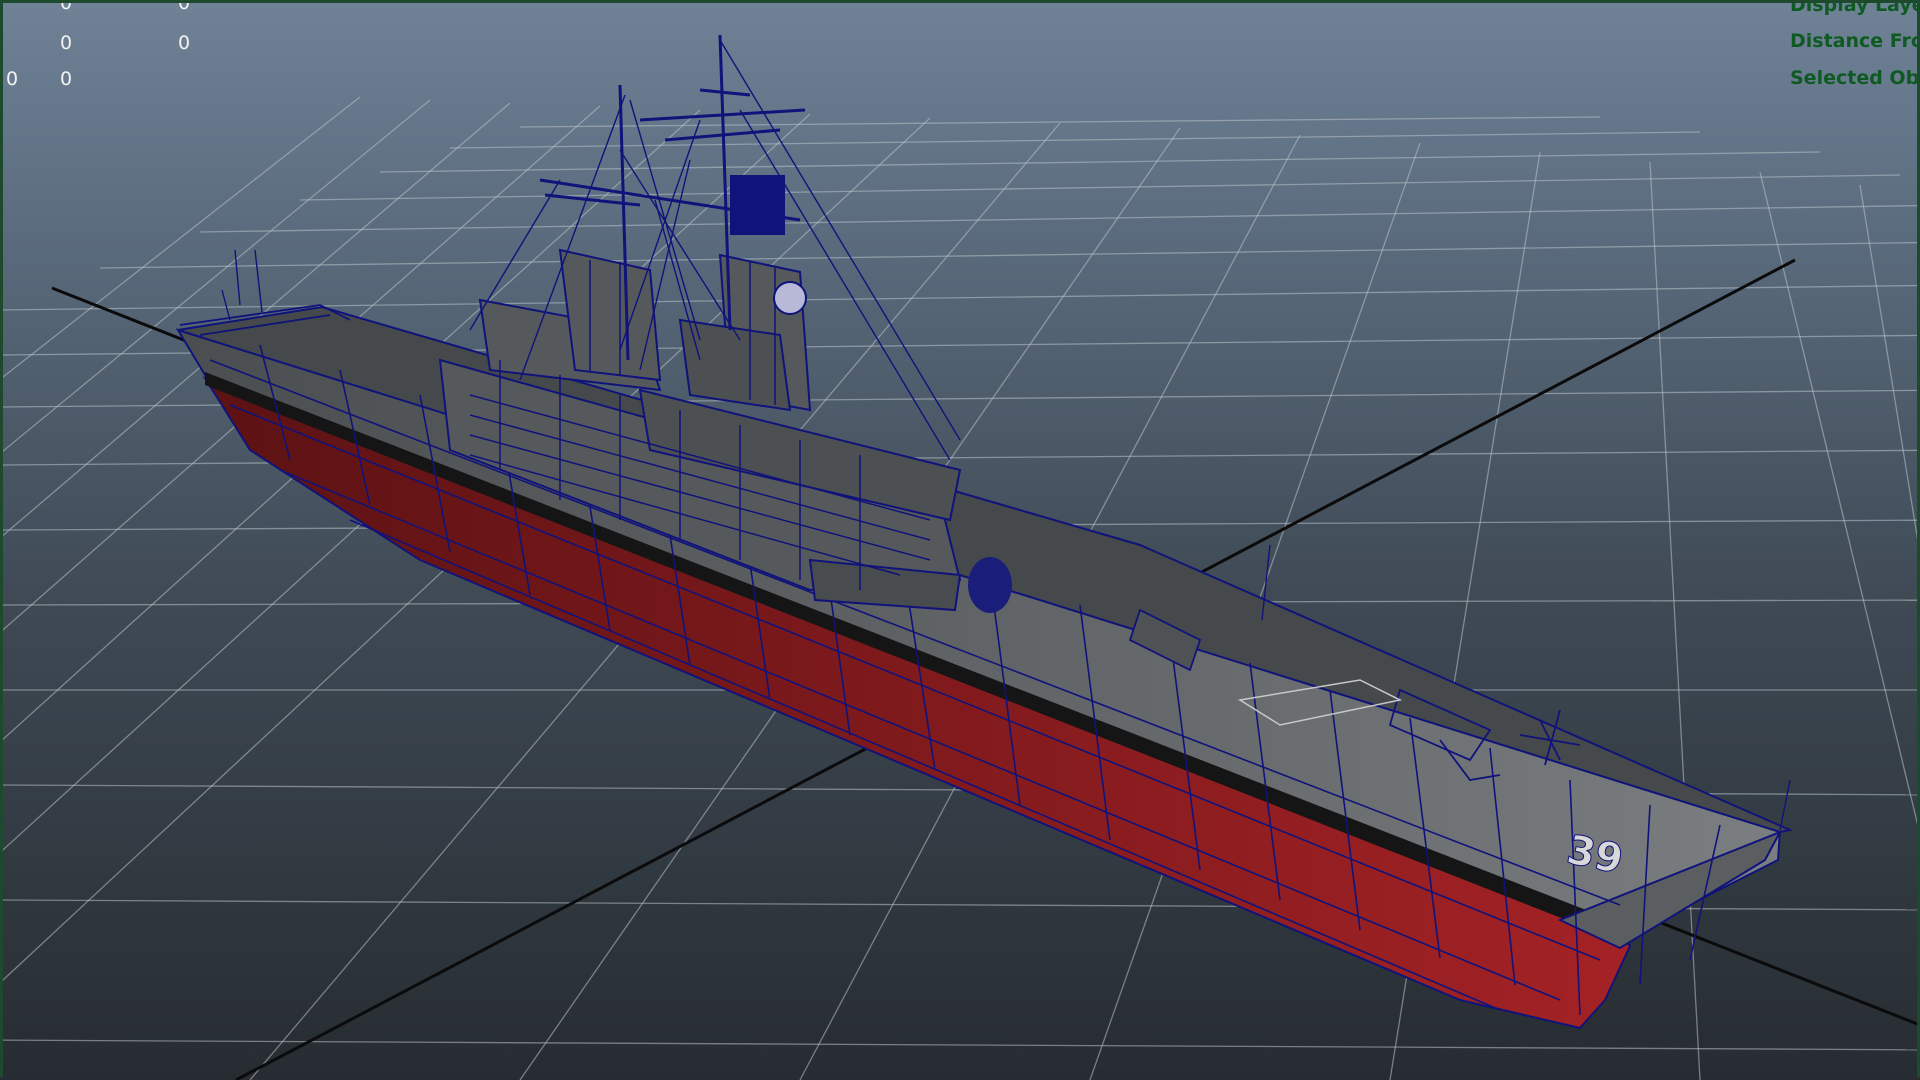 The height and width of the screenshot is (1080, 1920). I want to click on hud-label-display-layer: Display Laye, so click(1855, 8).